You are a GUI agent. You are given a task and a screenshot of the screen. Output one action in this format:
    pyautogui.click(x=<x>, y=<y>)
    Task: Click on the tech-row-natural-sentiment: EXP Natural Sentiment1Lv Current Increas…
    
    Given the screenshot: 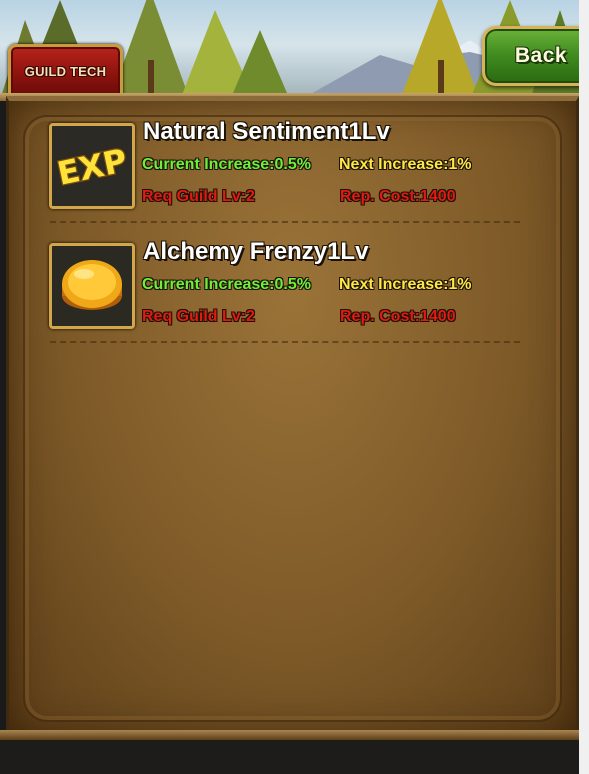 What is the action you would take?
    pyautogui.click(x=284, y=173)
    